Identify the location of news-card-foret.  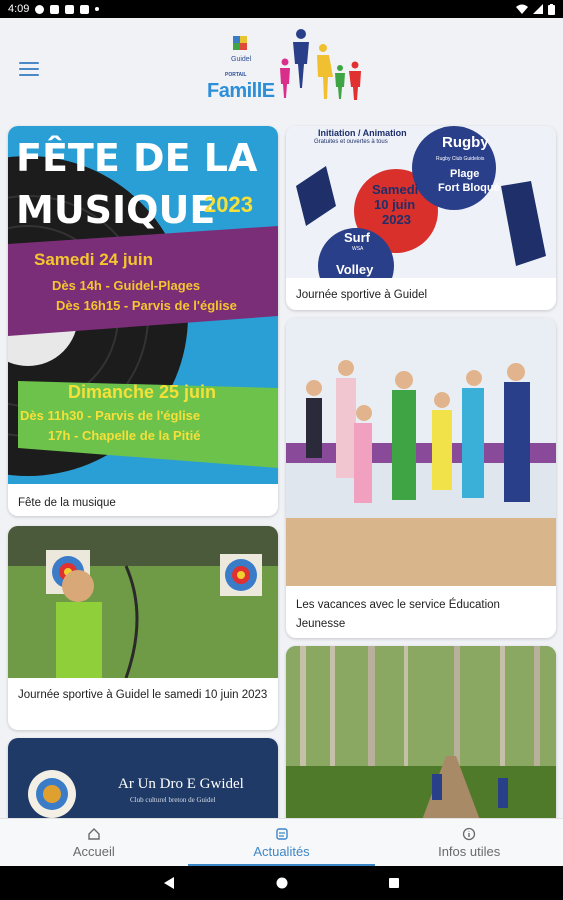
(421, 732).